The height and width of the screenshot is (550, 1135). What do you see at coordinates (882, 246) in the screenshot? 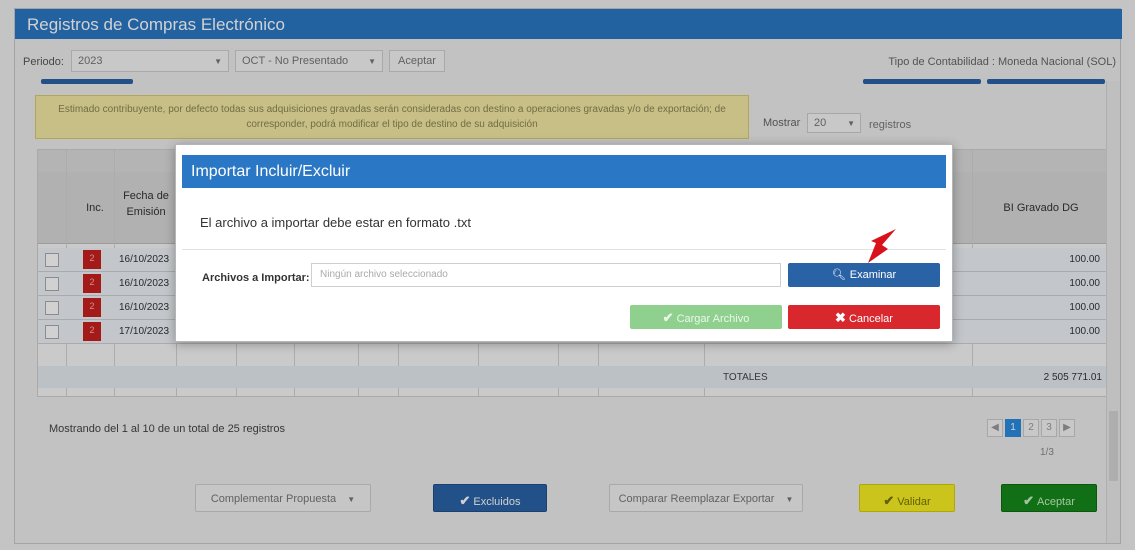
I see `arrow-pointer-icon` at bounding box center [882, 246].